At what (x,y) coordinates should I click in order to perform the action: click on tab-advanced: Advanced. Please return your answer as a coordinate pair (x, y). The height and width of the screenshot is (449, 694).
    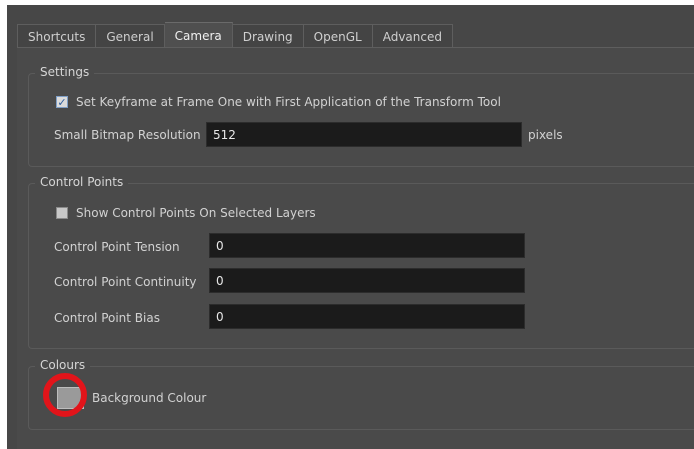
    Looking at the image, I should click on (412, 36).